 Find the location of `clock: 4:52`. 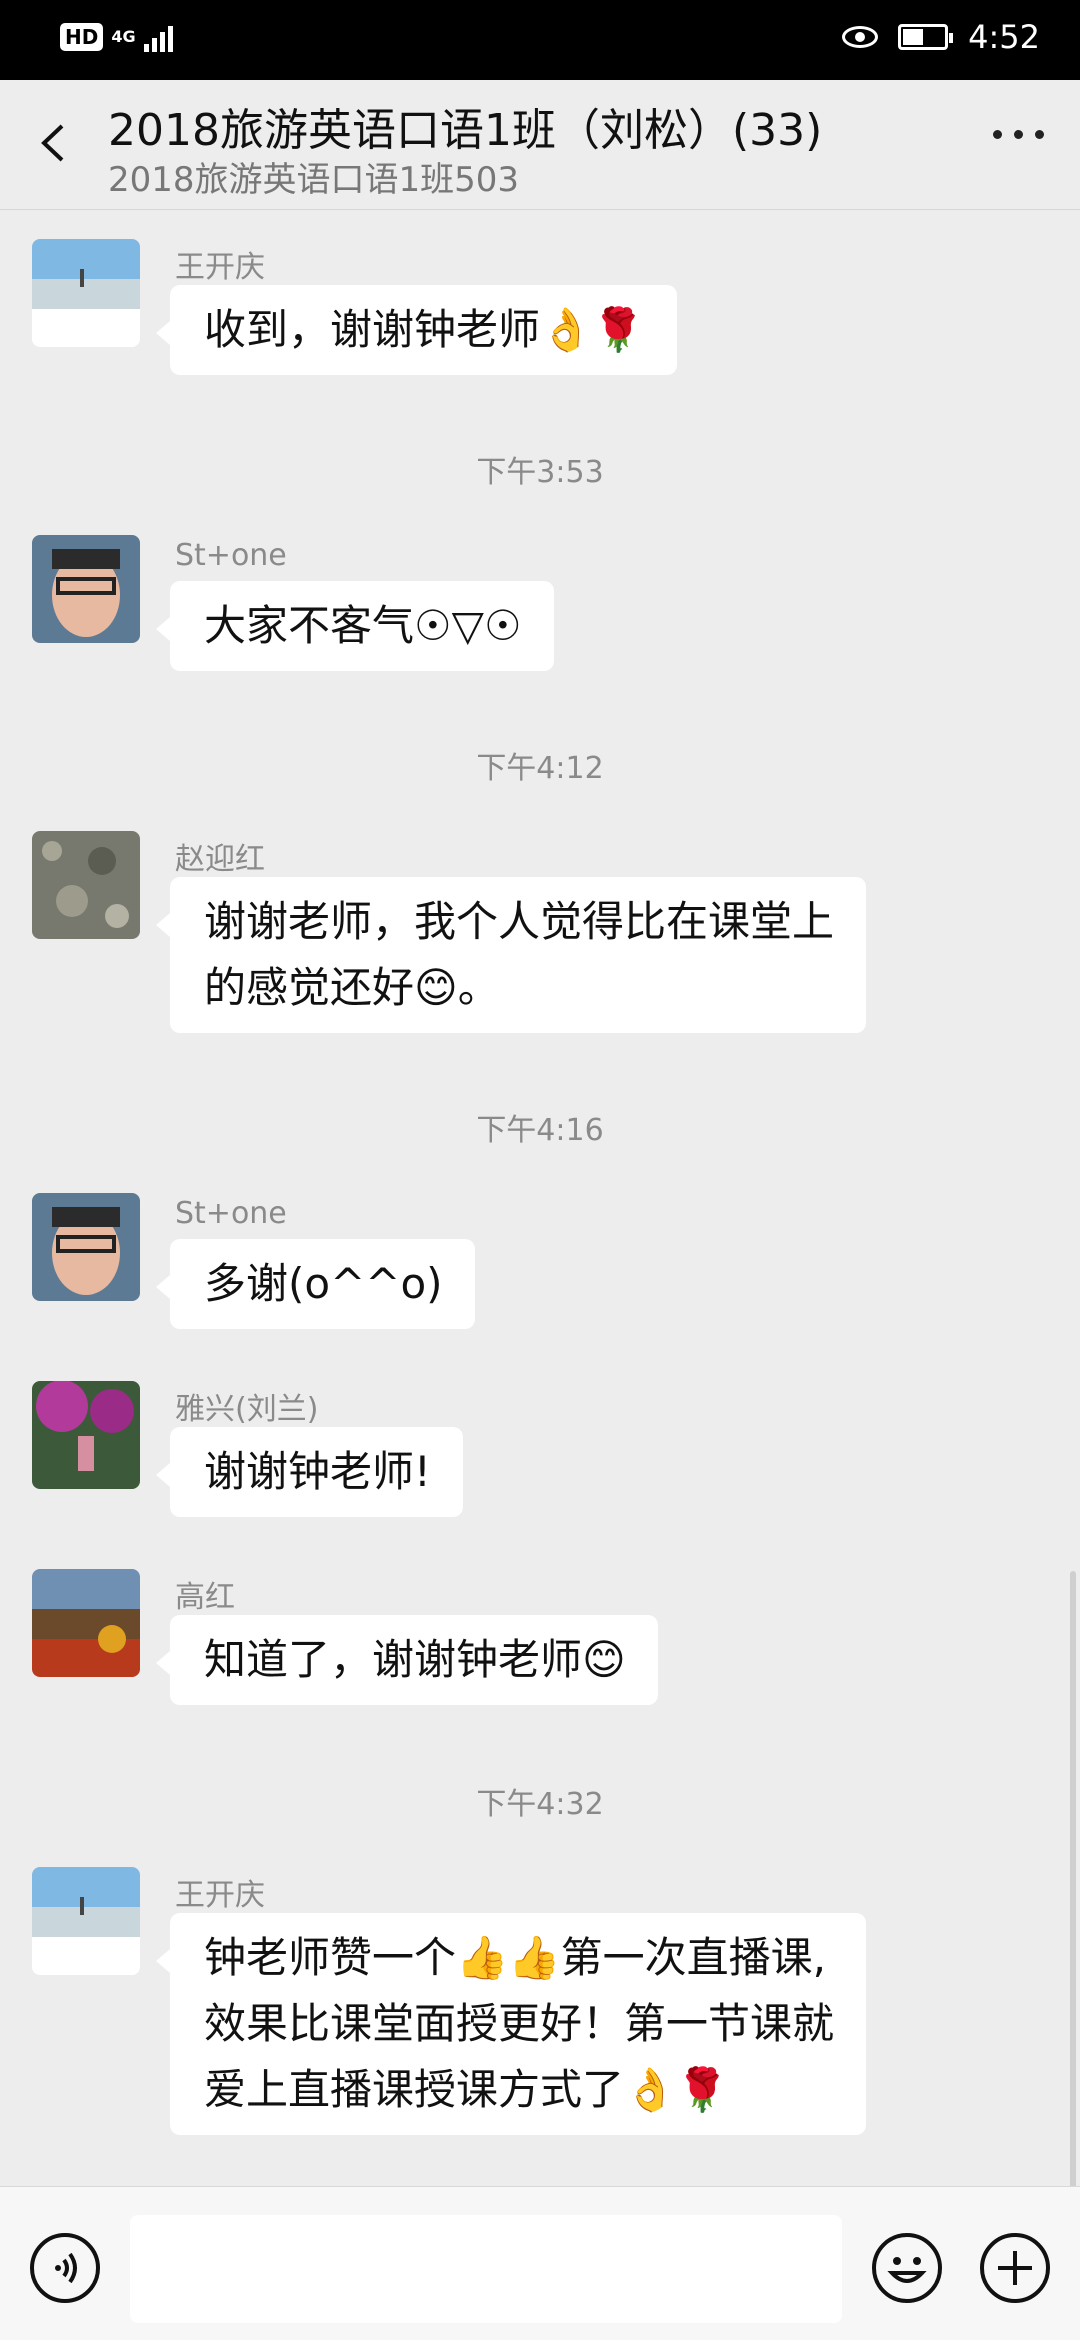

clock: 4:52 is located at coordinates (1004, 37).